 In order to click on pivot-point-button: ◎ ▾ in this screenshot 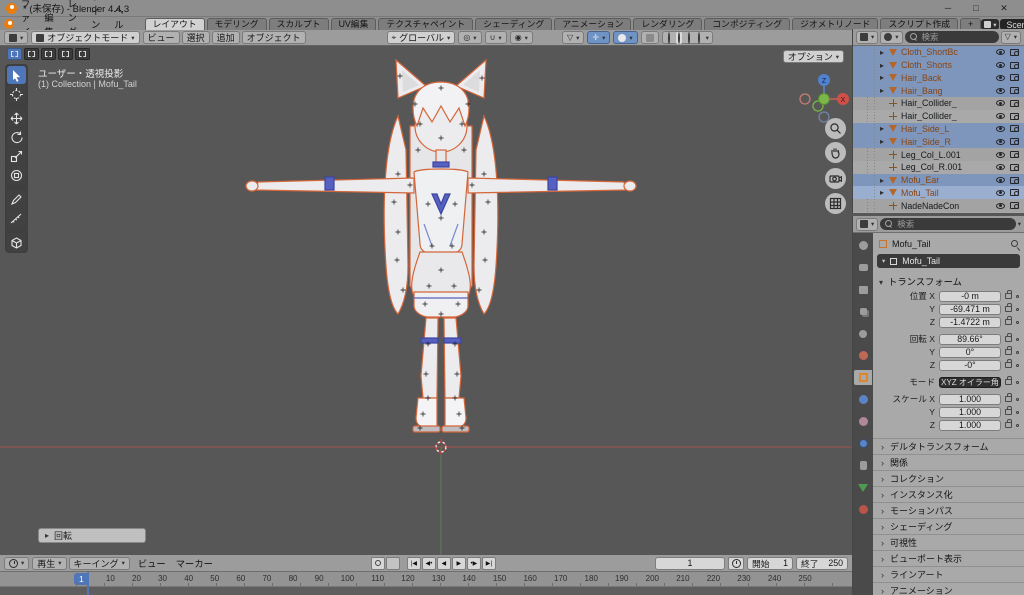, I will do `click(470, 37)`.